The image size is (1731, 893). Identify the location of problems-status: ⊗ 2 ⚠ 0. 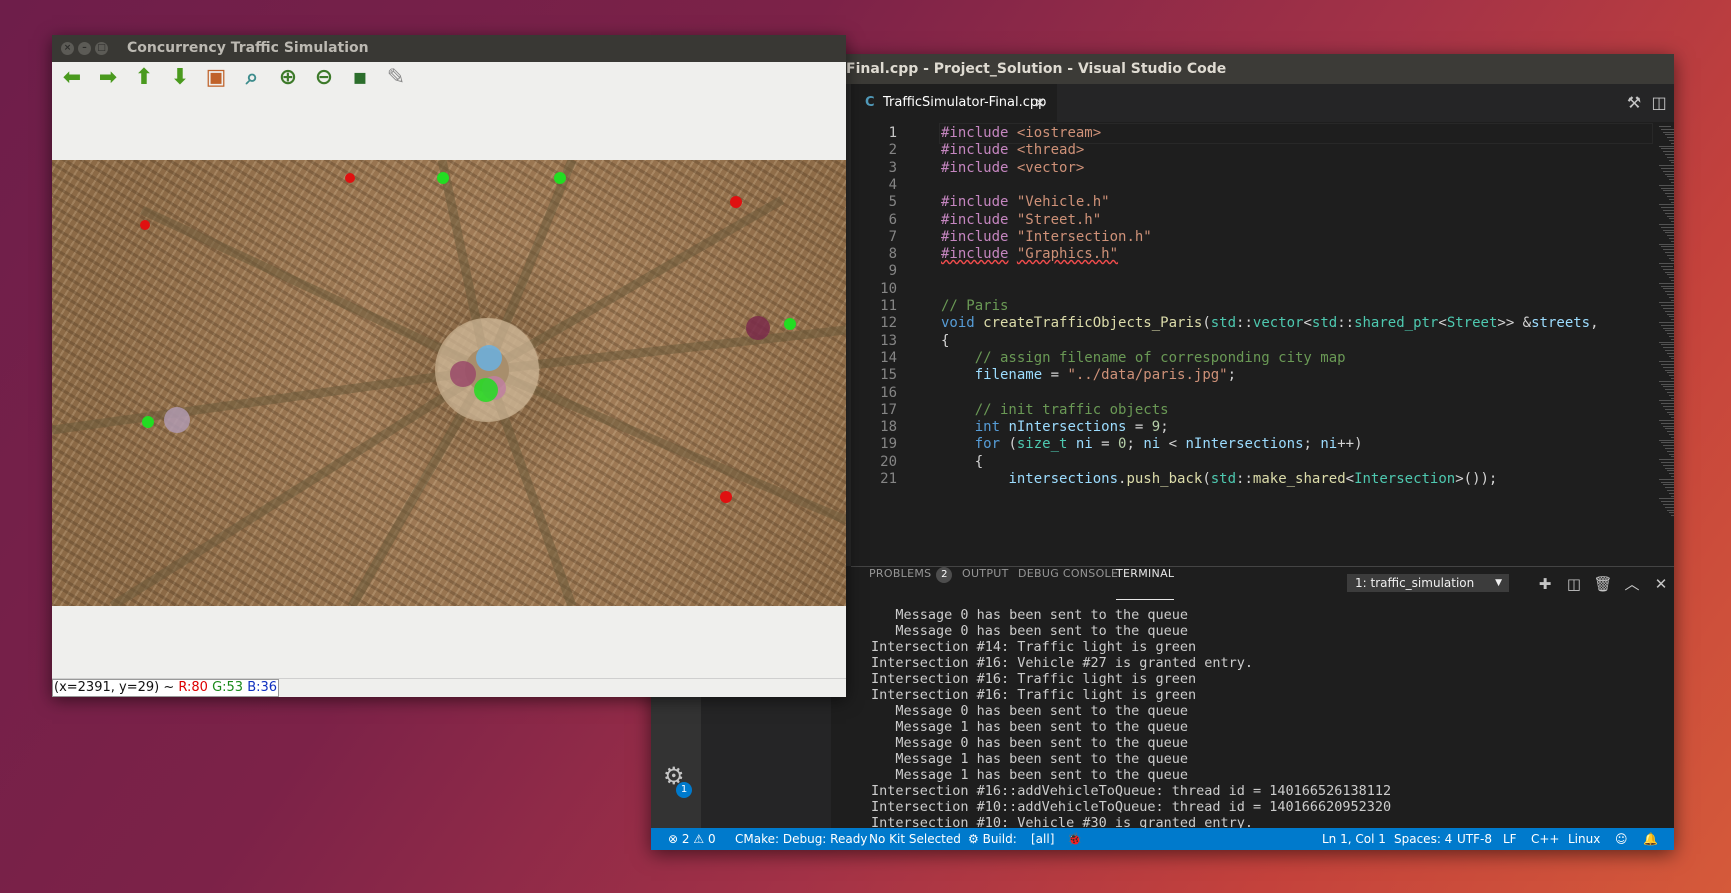
(692, 839).